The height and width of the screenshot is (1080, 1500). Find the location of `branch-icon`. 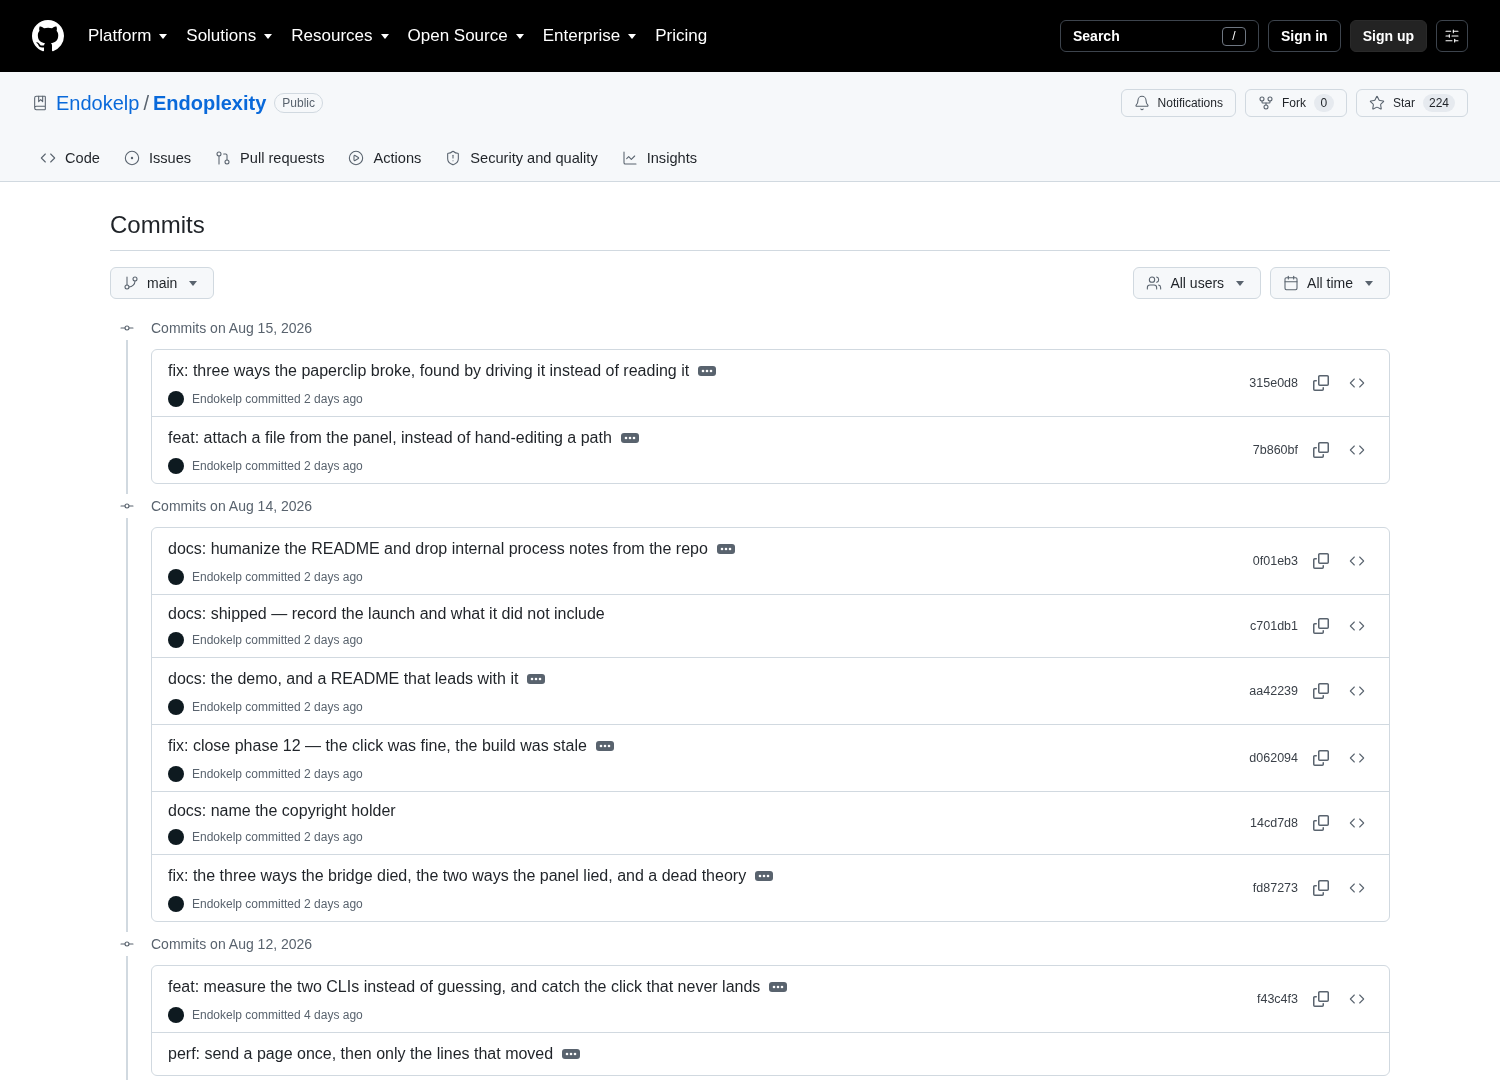

branch-icon is located at coordinates (131, 283).